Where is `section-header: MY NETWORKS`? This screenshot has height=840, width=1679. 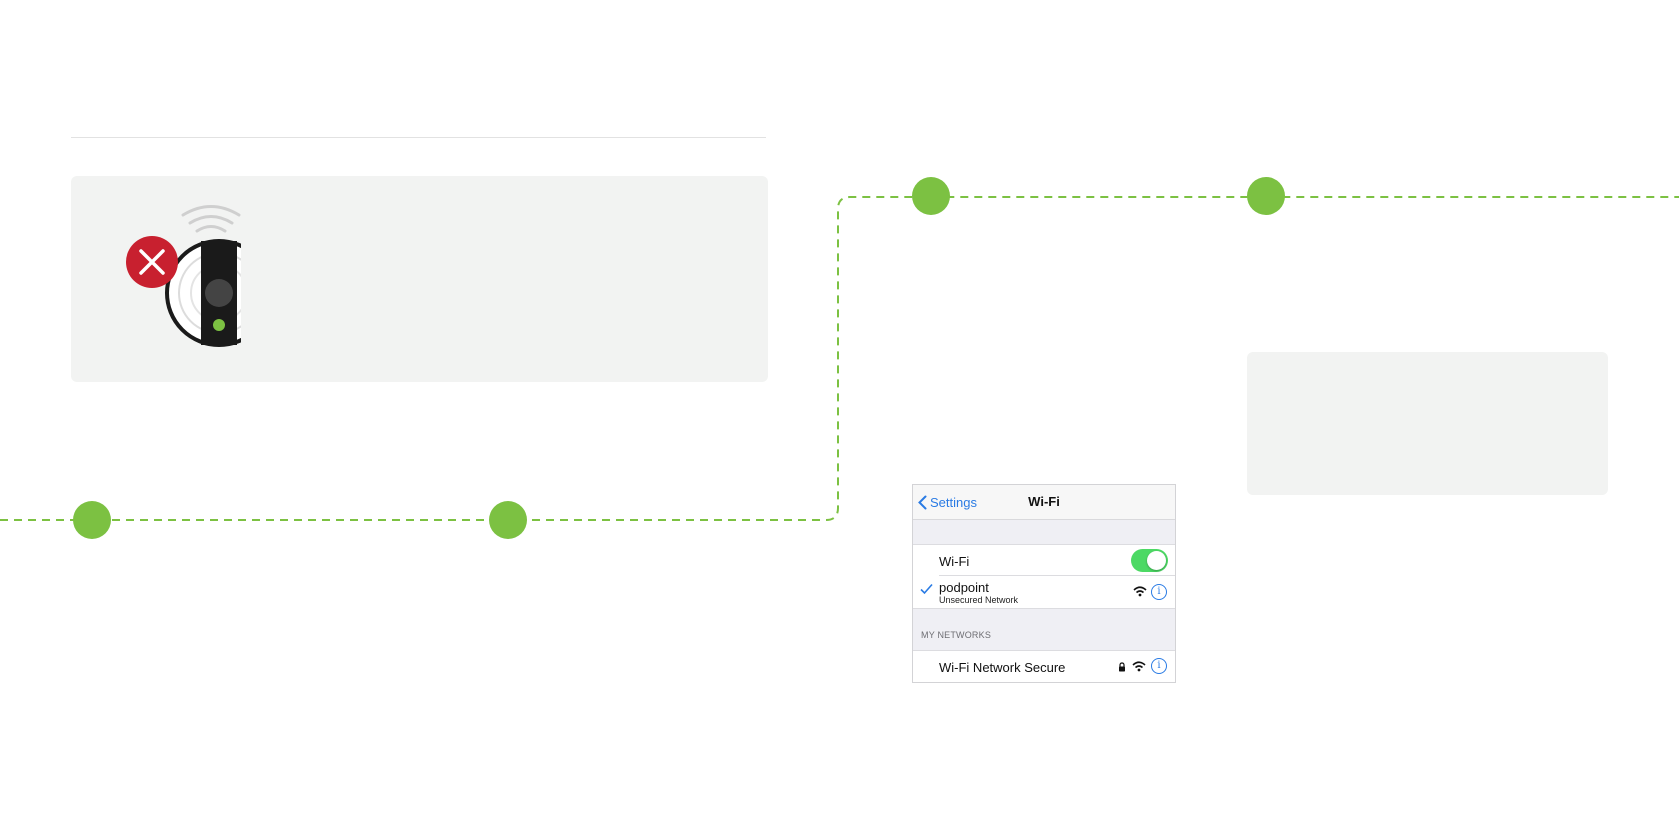 section-header: MY NETWORKS is located at coordinates (956, 635).